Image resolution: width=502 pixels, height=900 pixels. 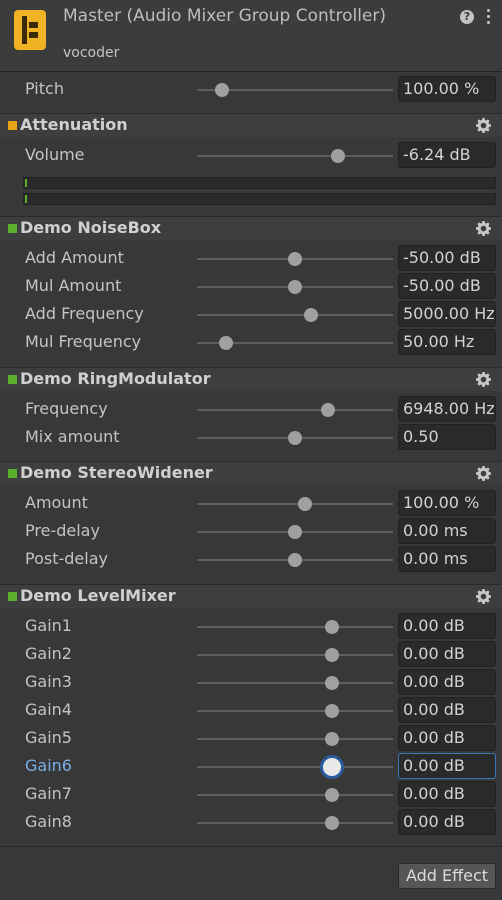 I want to click on param-row-gain6: Gain6 0.00 dB, so click(x=251, y=767).